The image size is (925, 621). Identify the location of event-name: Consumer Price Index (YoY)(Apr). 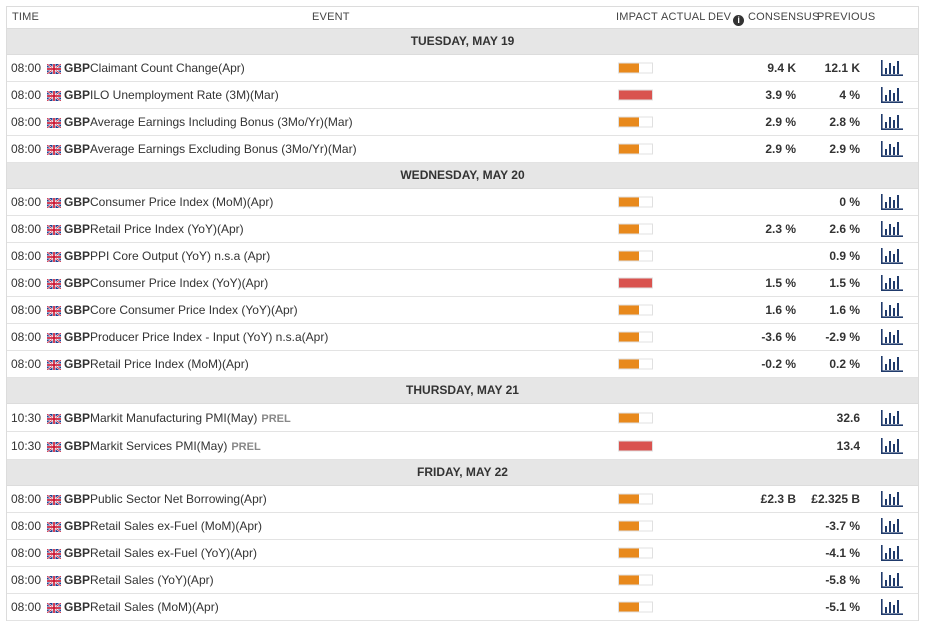
(179, 283).